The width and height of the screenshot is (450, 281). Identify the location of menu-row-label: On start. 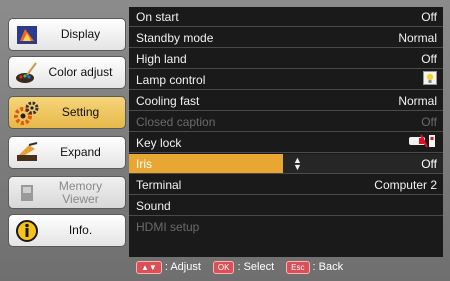
(157, 16).